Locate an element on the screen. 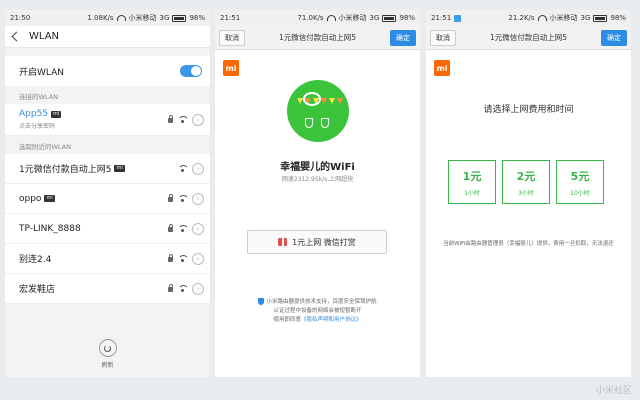 The image size is (640, 400). back-arrow-icon is located at coordinates (16, 36).